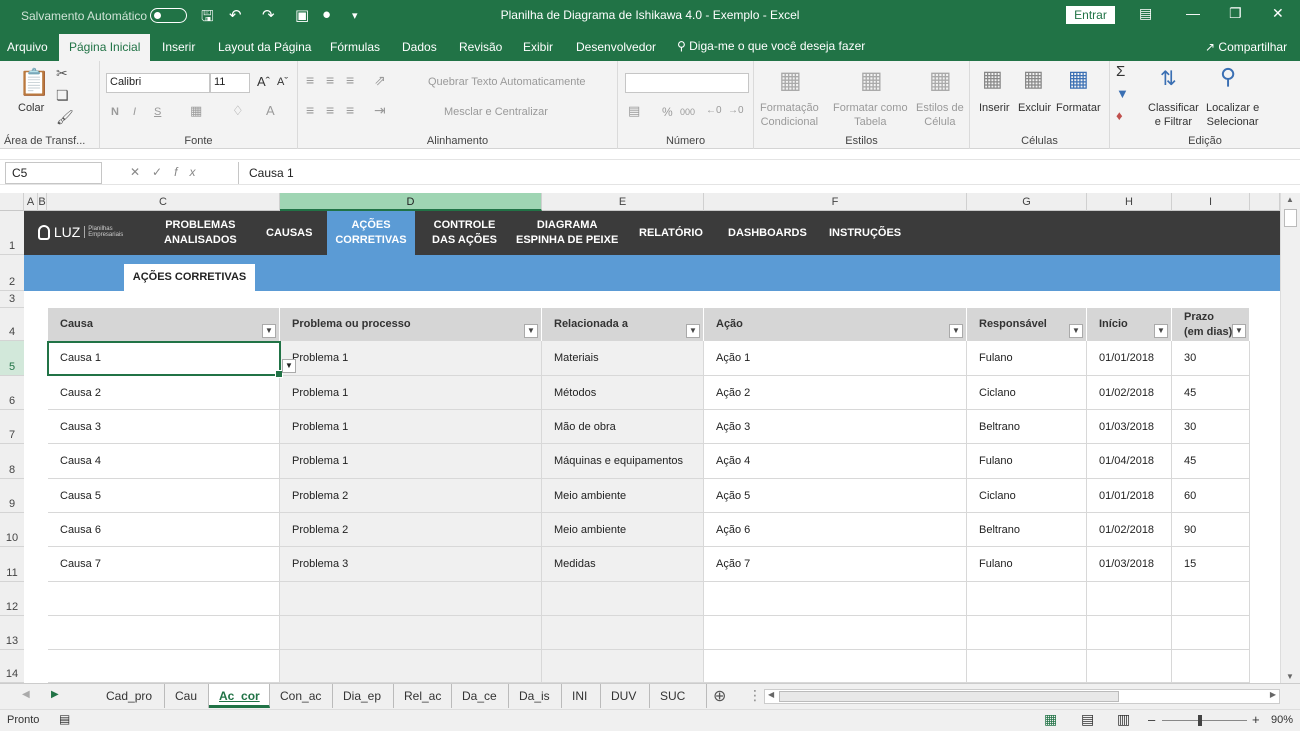 The image size is (1300, 731). Describe the element at coordinates (1211, 202) in the screenshot. I see `column-header-i: I` at that location.